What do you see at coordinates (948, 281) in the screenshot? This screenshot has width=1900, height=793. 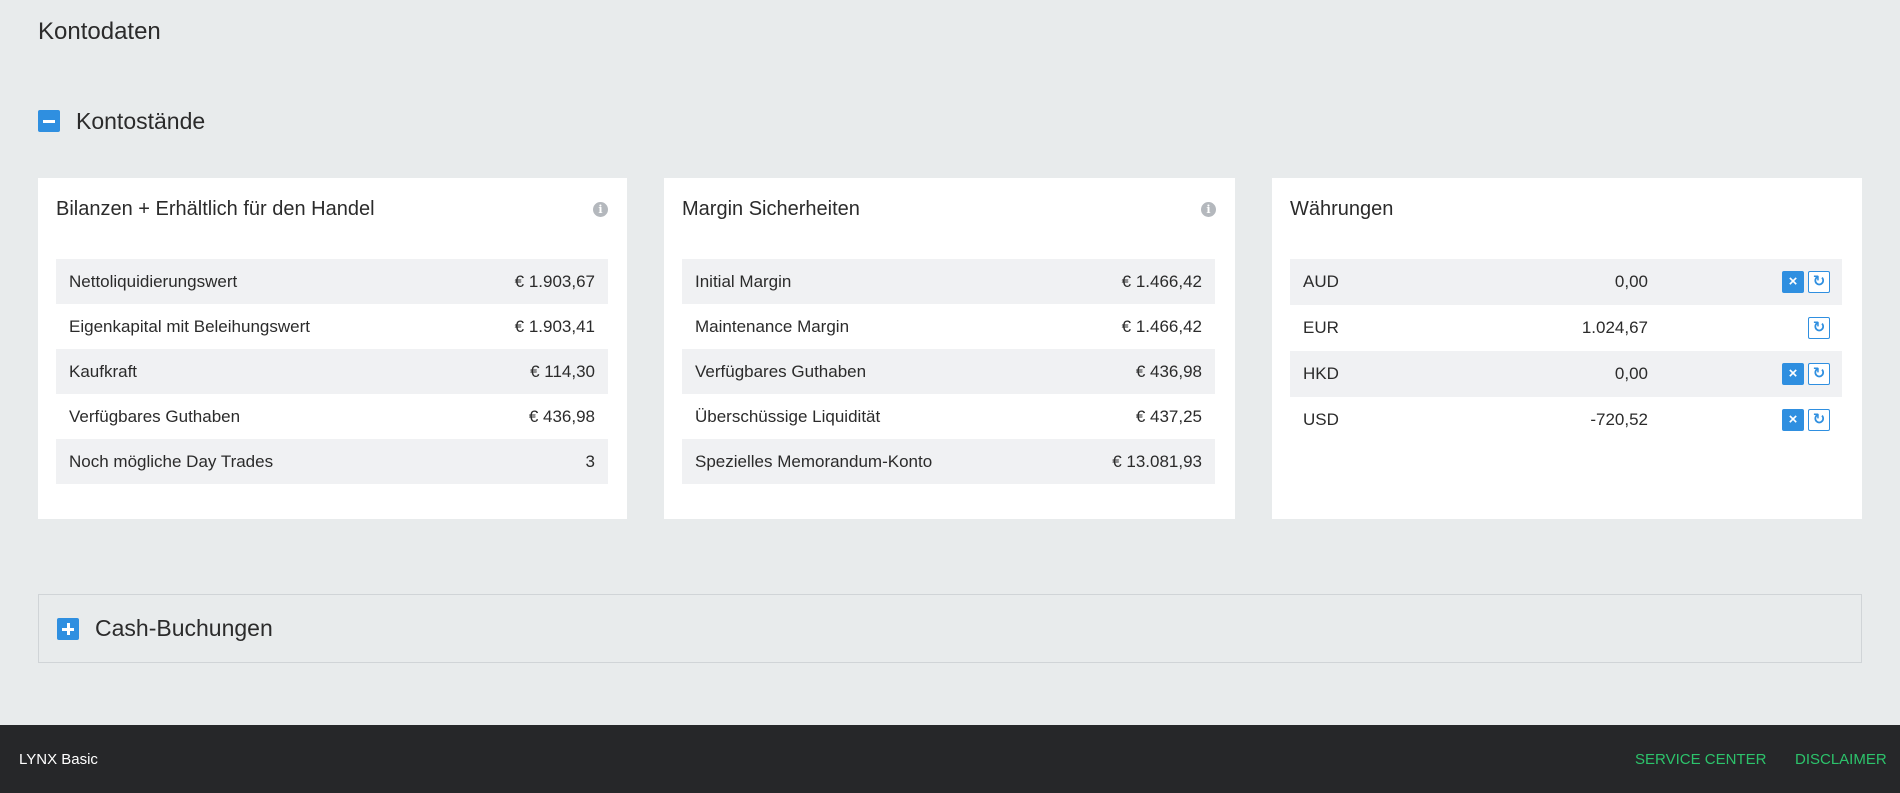 I see `list-item: Initial Margin € 1.466,42` at bounding box center [948, 281].